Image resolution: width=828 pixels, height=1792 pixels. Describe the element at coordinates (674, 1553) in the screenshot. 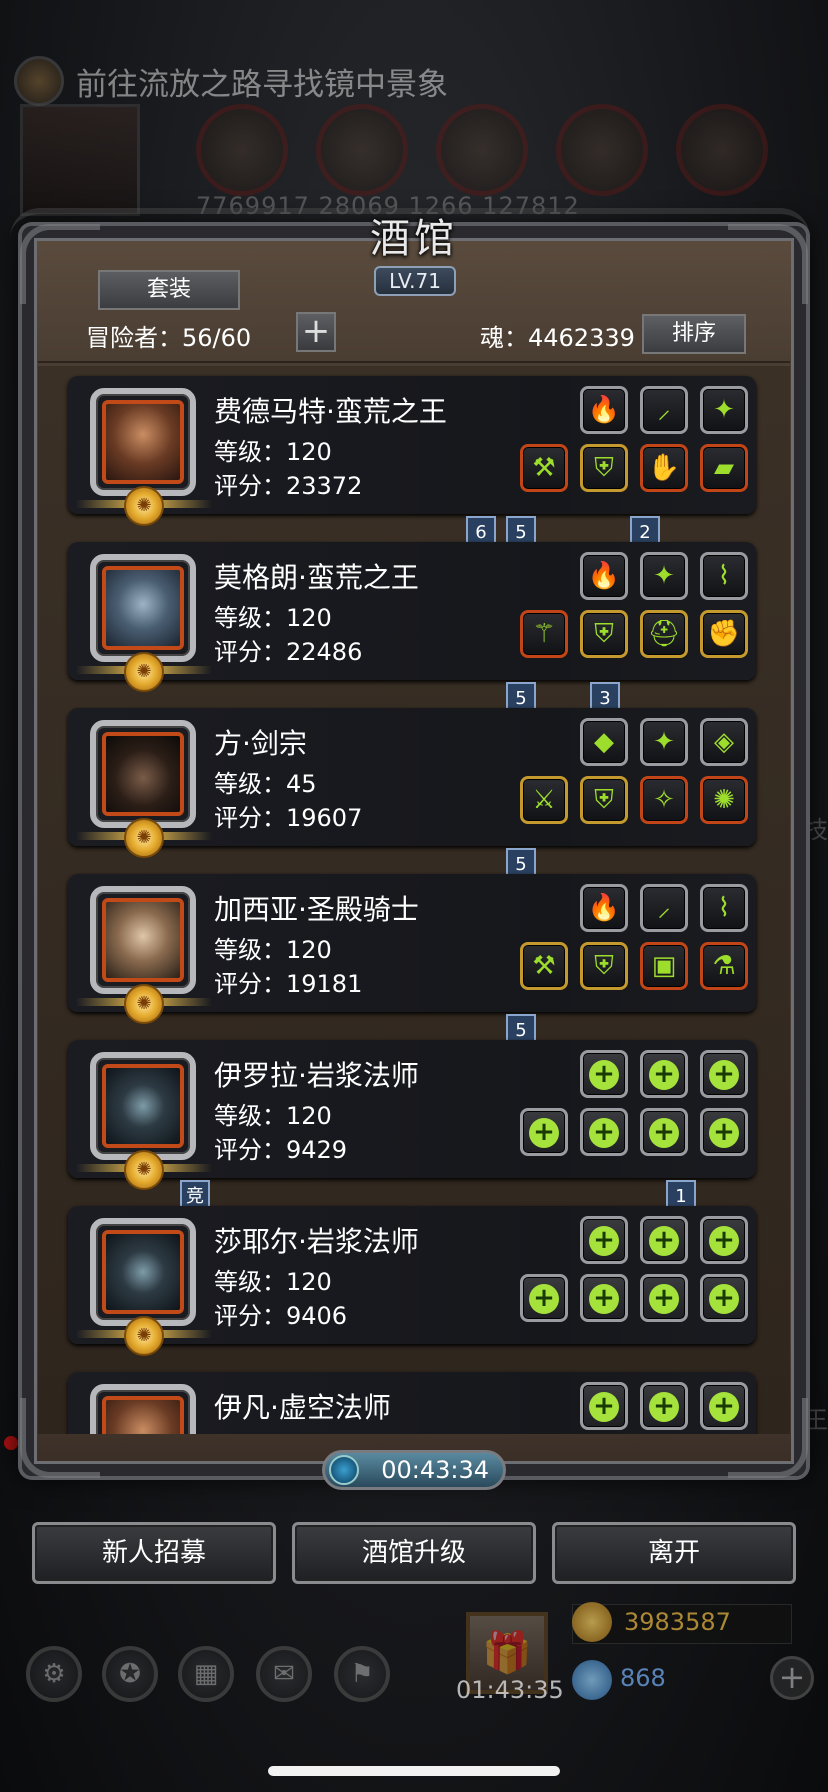

I see `leave-button: 离开` at that location.